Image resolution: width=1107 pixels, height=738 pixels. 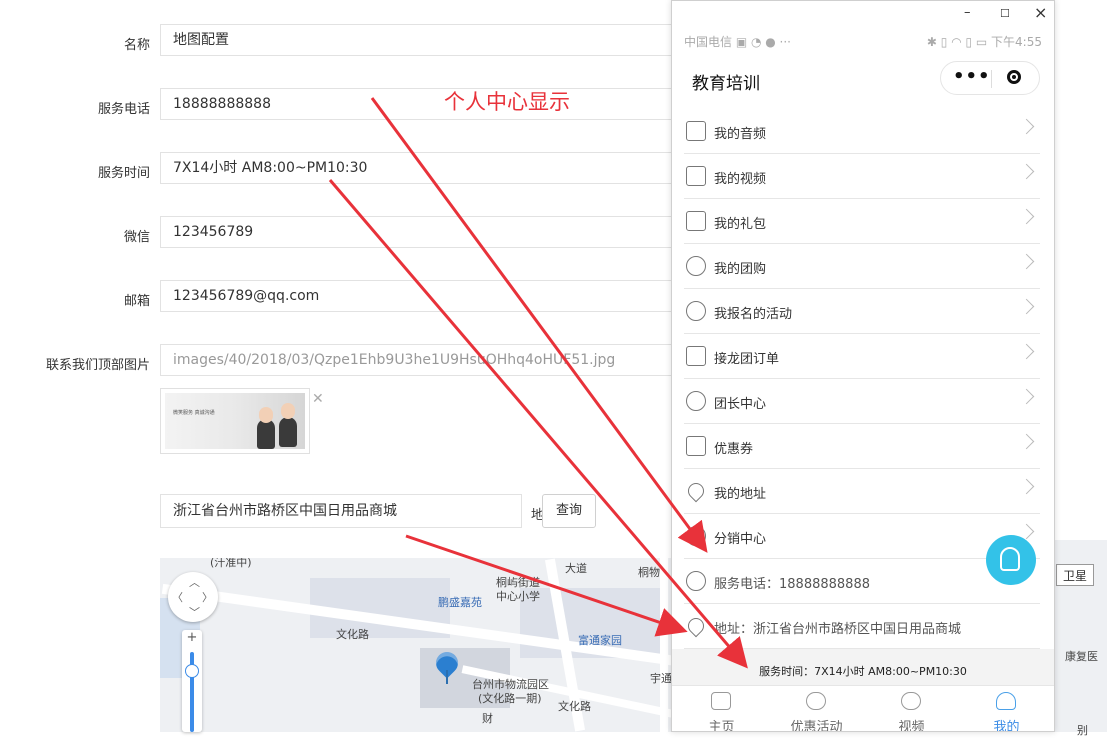 What do you see at coordinates (863, 79) in the screenshot?
I see `nav-bar: 教育培训 •••` at bounding box center [863, 79].